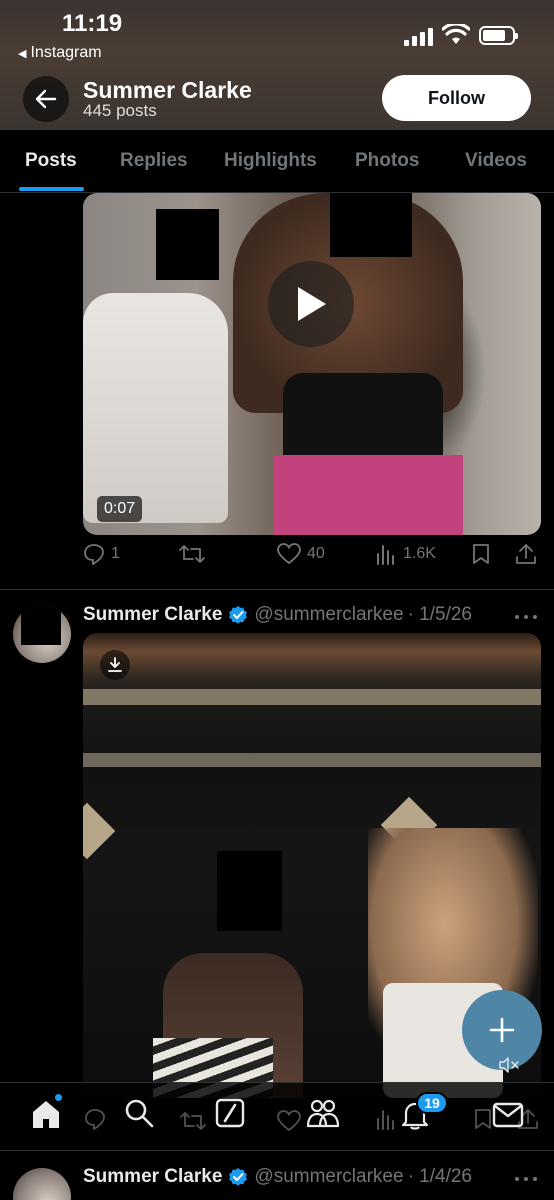  I want to click on arrow-left-icon, so click(46, 99).